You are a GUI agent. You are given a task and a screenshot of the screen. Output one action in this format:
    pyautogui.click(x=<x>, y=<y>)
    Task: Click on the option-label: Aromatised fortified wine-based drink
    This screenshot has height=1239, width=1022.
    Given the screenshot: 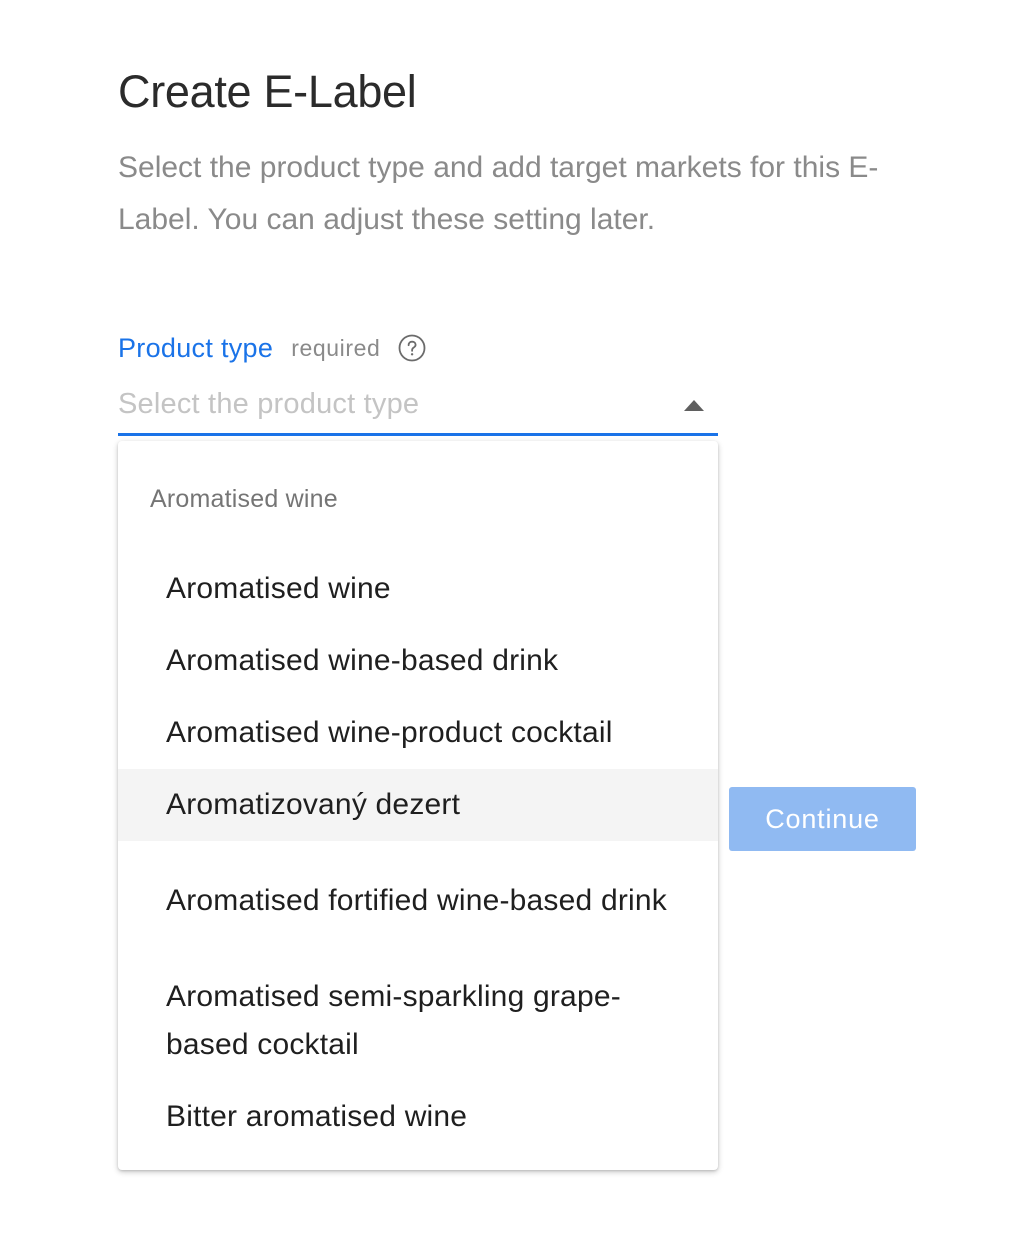 What is the action you would take?
    pyautogui.click(x=416, y=900)
    